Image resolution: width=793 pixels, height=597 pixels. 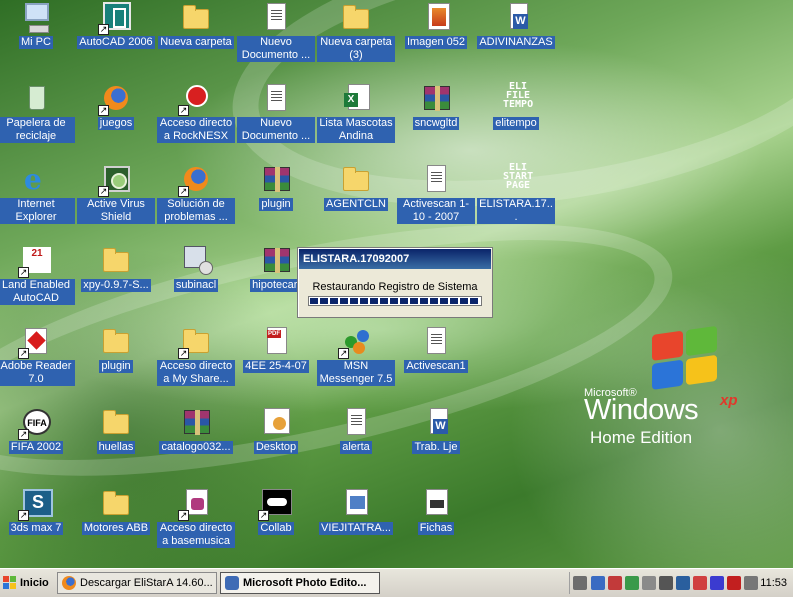 I want to click on progress-fill, so click(x=395, y=301).